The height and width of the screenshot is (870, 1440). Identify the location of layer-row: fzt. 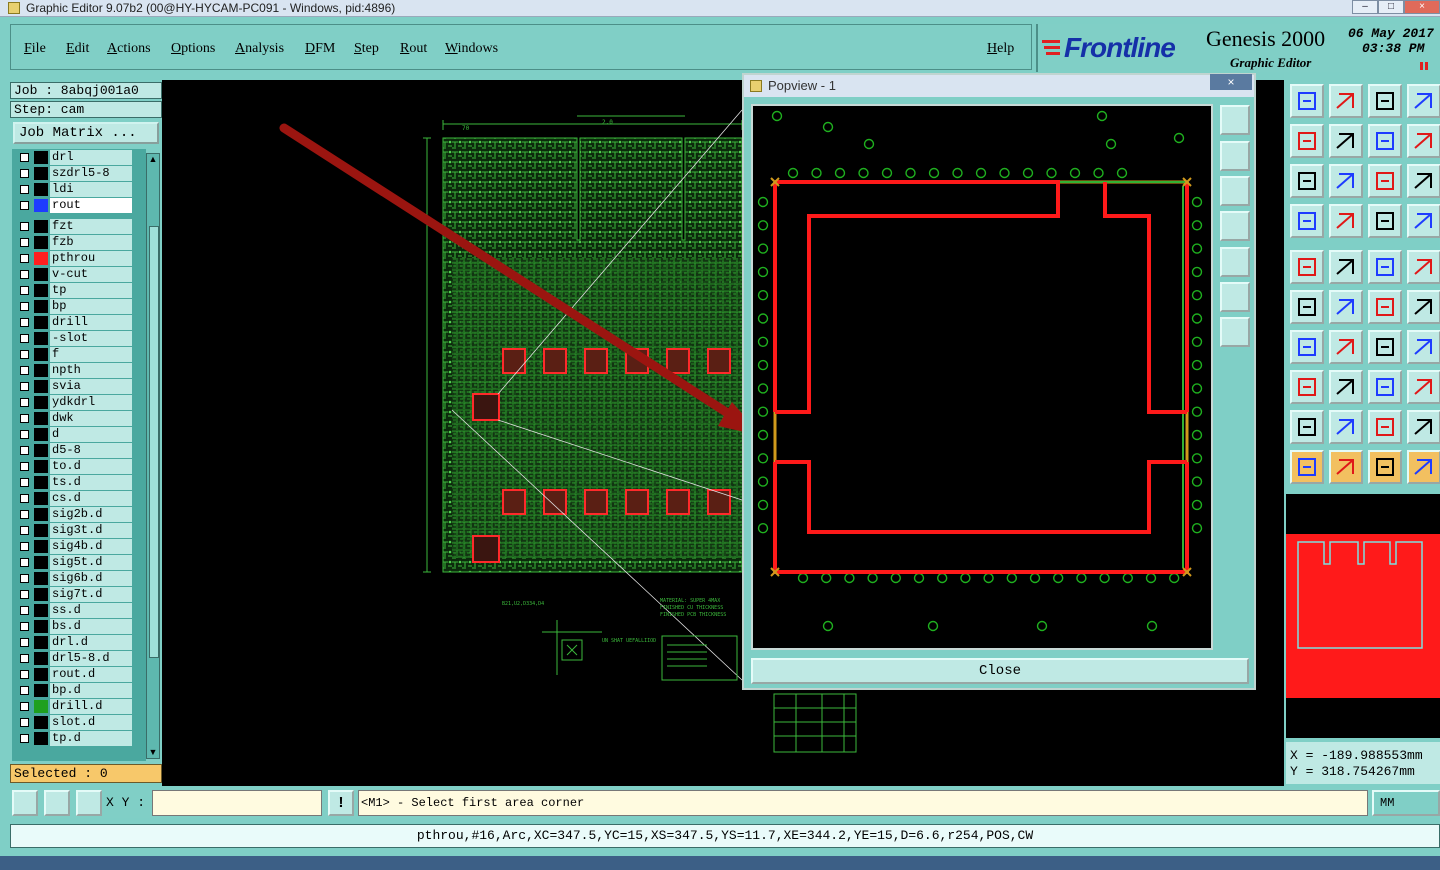
(73, 226).